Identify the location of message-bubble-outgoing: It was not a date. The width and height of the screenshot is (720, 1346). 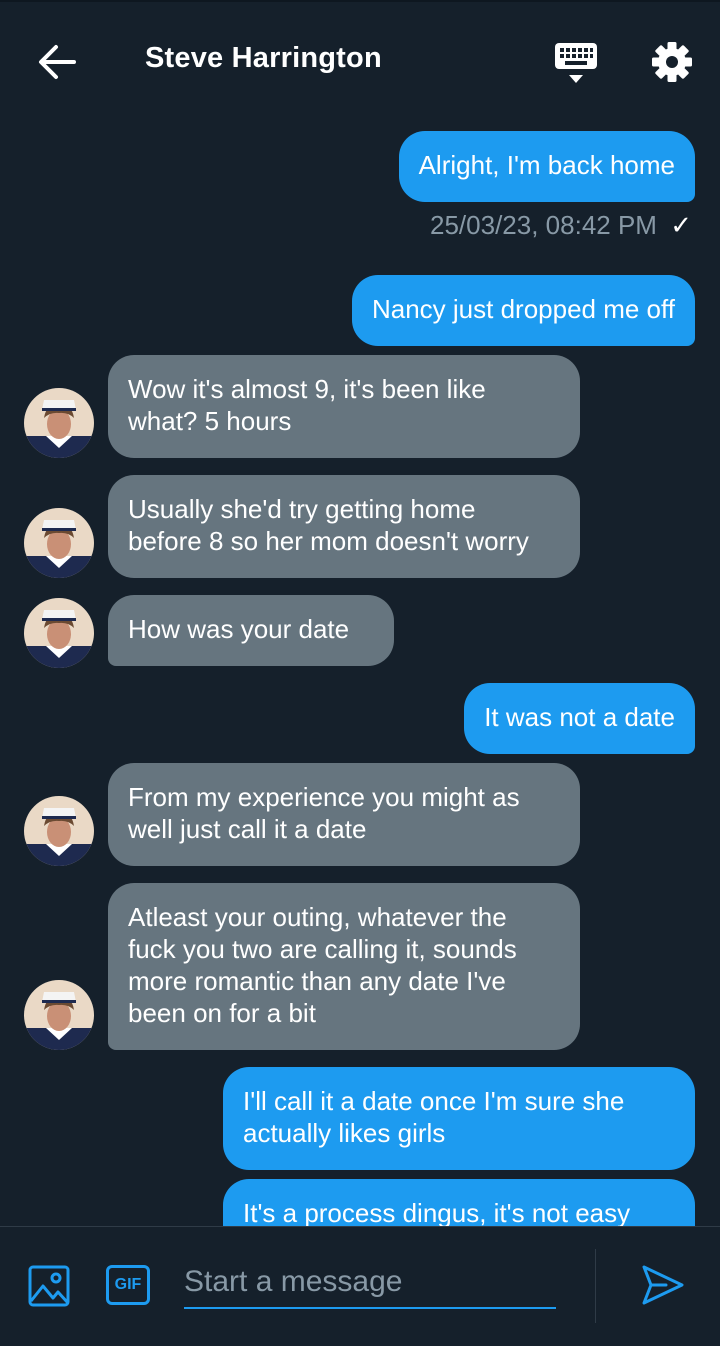
(579, 718).